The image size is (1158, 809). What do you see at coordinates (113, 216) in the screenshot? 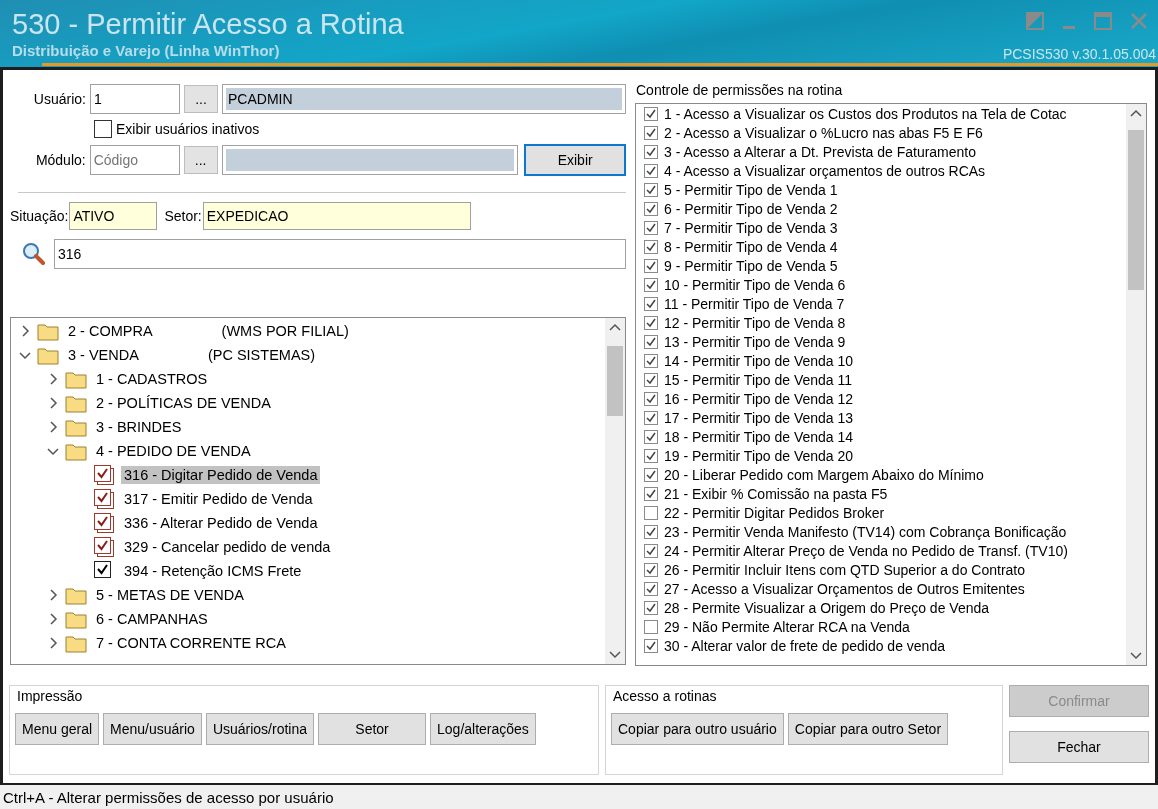
I see `status-field: ATIVO` at bounding box center [113, 216].